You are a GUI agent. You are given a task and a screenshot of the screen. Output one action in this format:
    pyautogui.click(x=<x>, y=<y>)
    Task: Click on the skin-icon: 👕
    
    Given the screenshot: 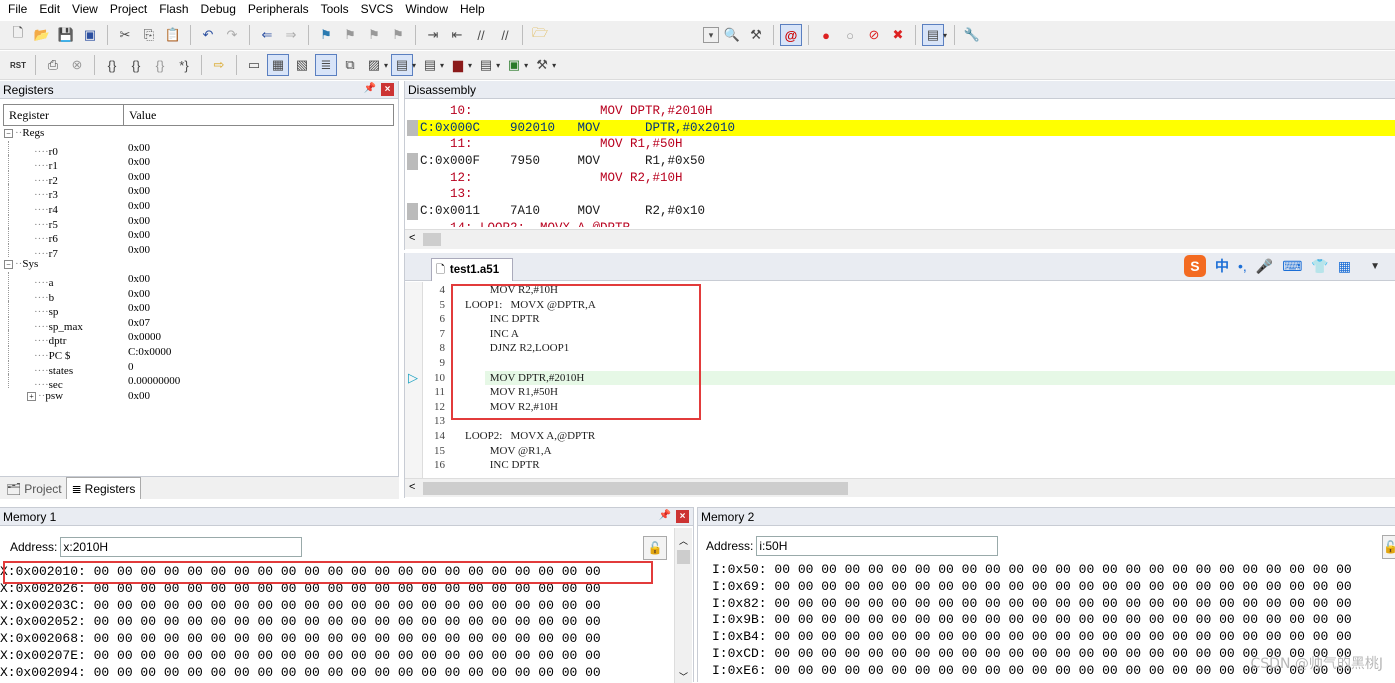 What is the action you would take?
    pyautogui.click(x=1319, y=266)
    